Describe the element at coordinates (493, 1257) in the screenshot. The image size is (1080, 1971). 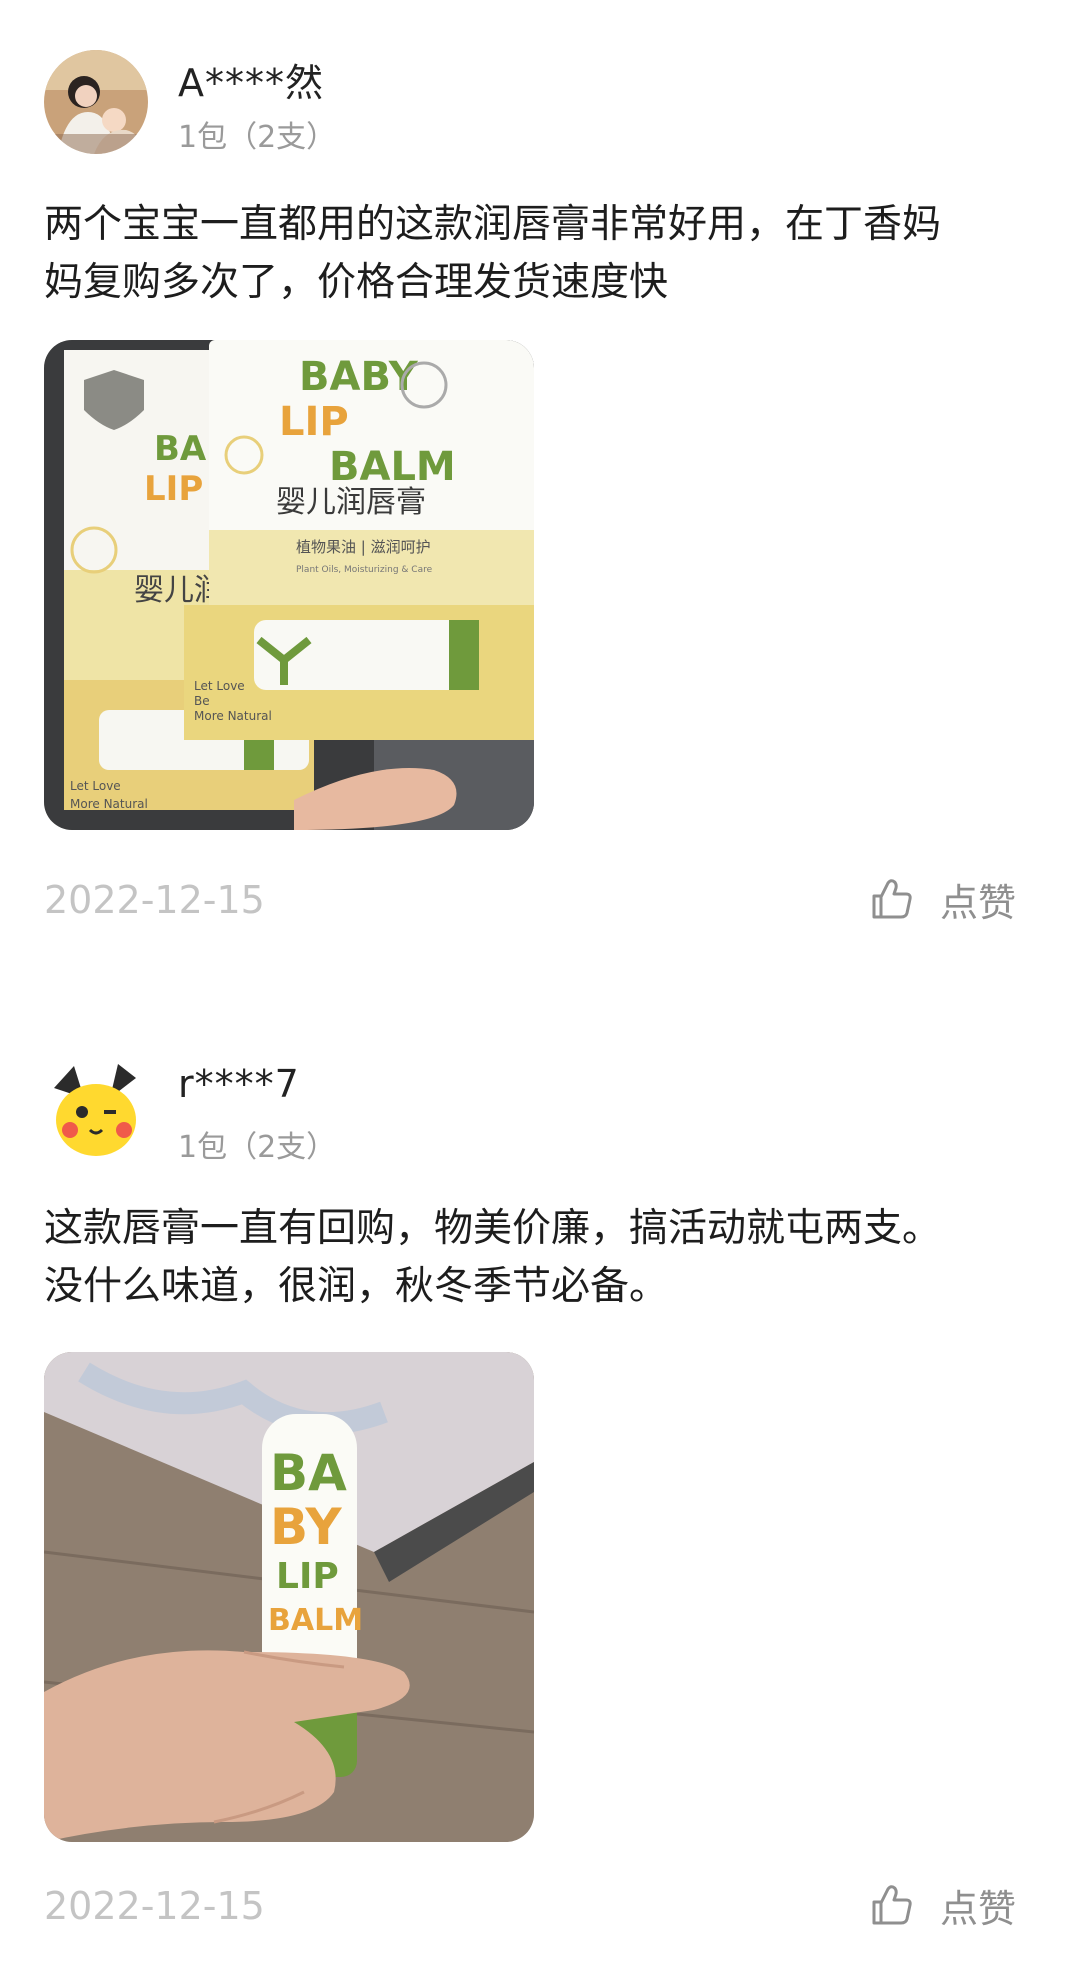
I see `review-text: 这款唇膏一直有回购，物美价廉，搞活动就屯两支。 没什么味道，很润，秋冬季节必备。` at that location.